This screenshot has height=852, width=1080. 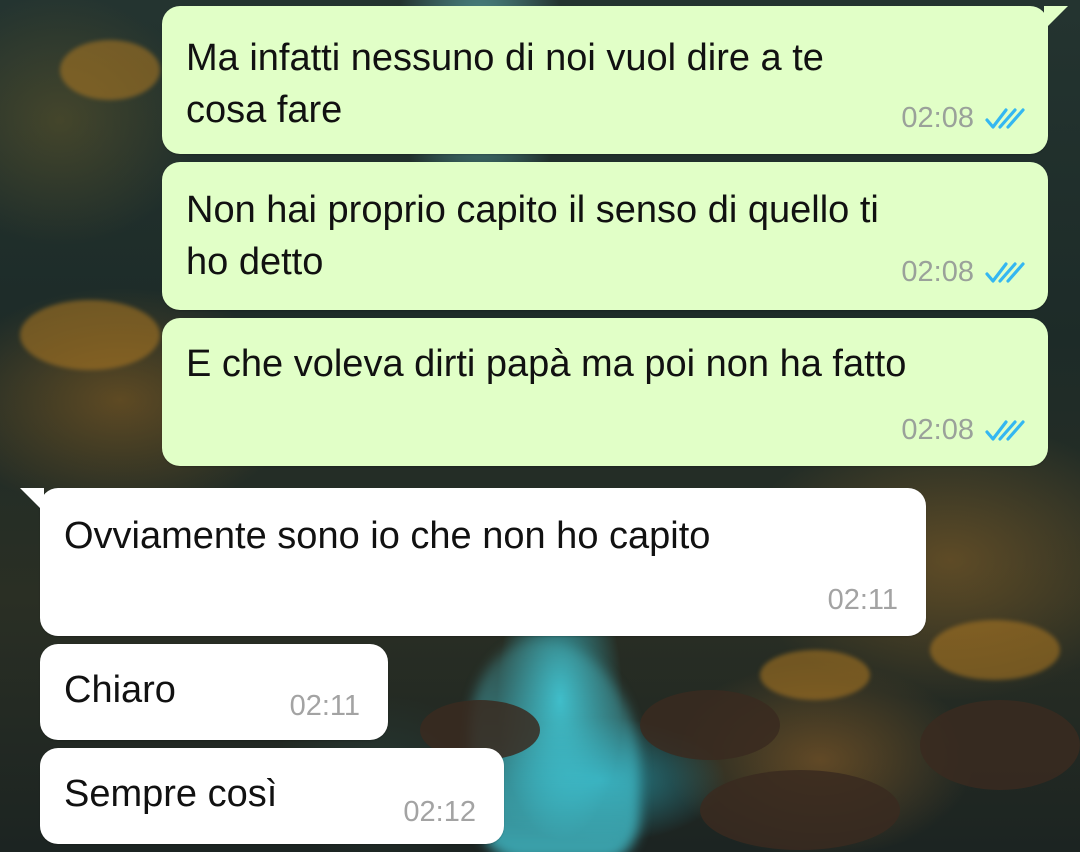 What do you see at coordinates (120, 690) in the screenshot?
I see `message-text: Chiaro` at bounding box center [120, 690].